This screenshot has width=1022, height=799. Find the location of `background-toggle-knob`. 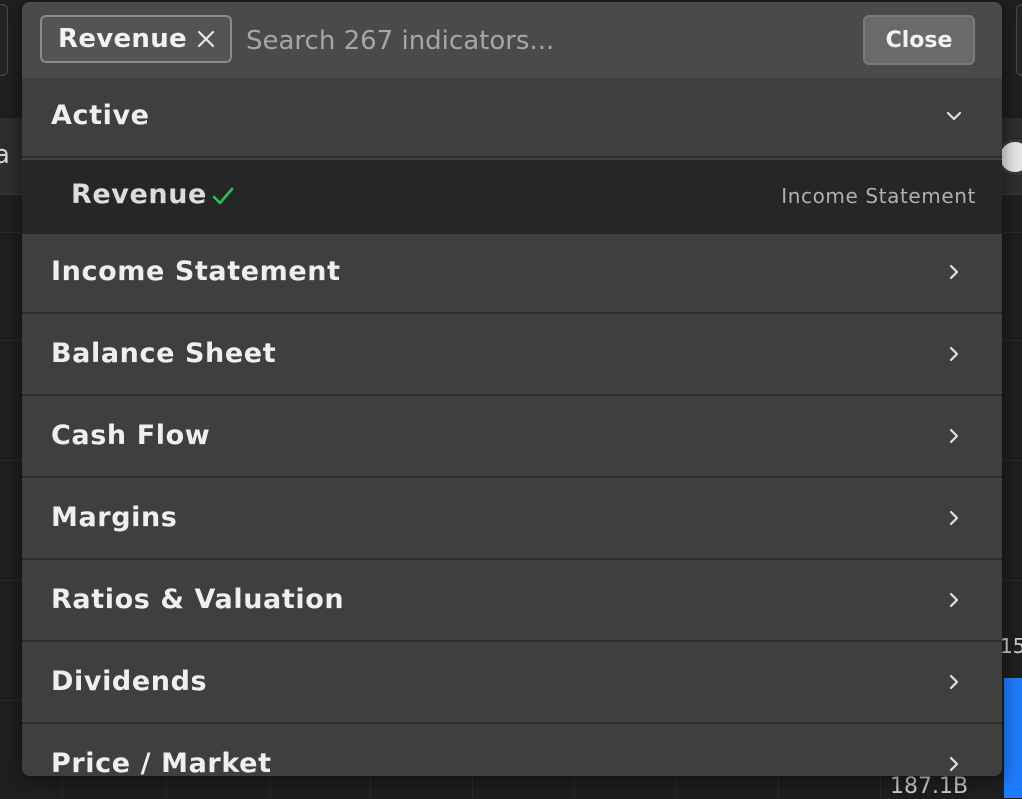

background-toggle-knob is located at coordinates (1011, 157).